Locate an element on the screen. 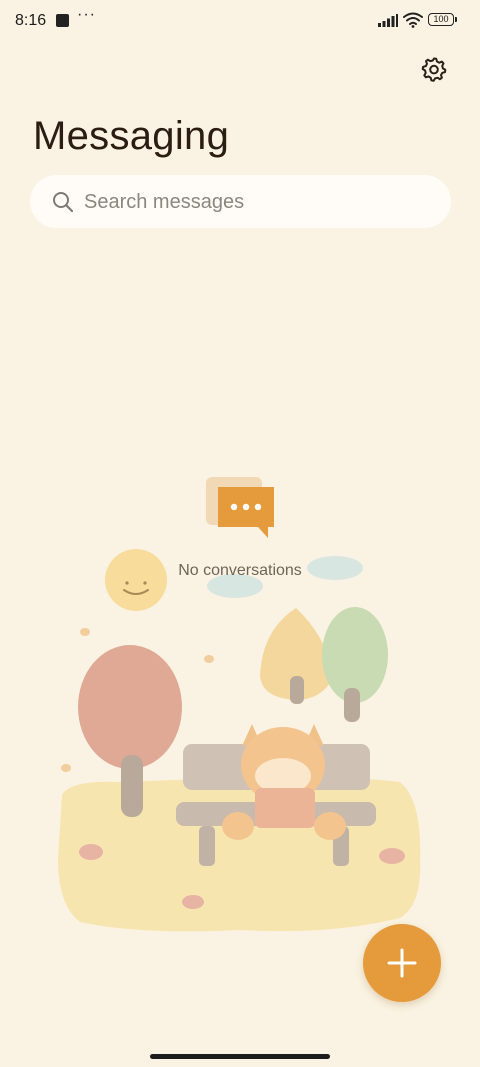  signal-icon is located at coordinates (388, 20).